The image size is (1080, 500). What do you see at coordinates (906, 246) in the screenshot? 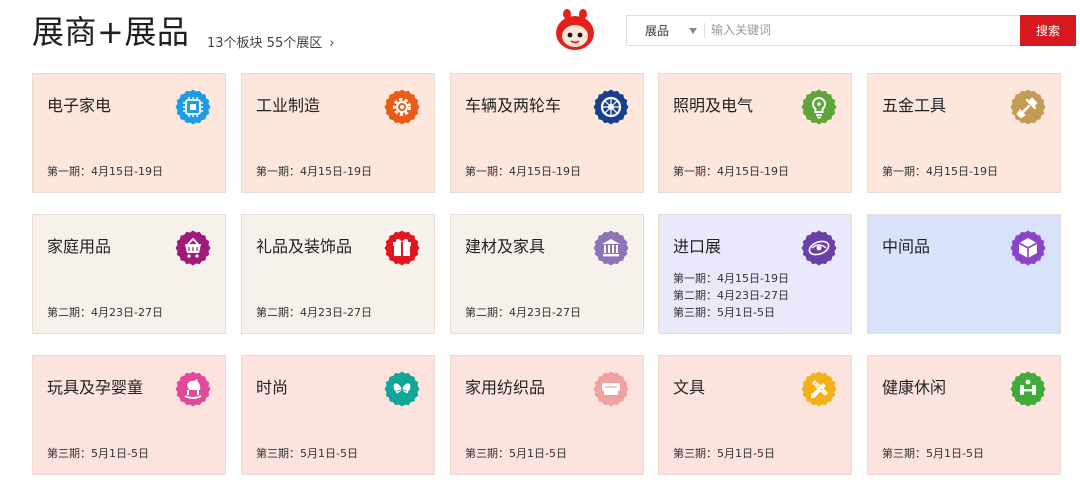
I see `sector-name: 中间品` at bounding box center [906, 246].